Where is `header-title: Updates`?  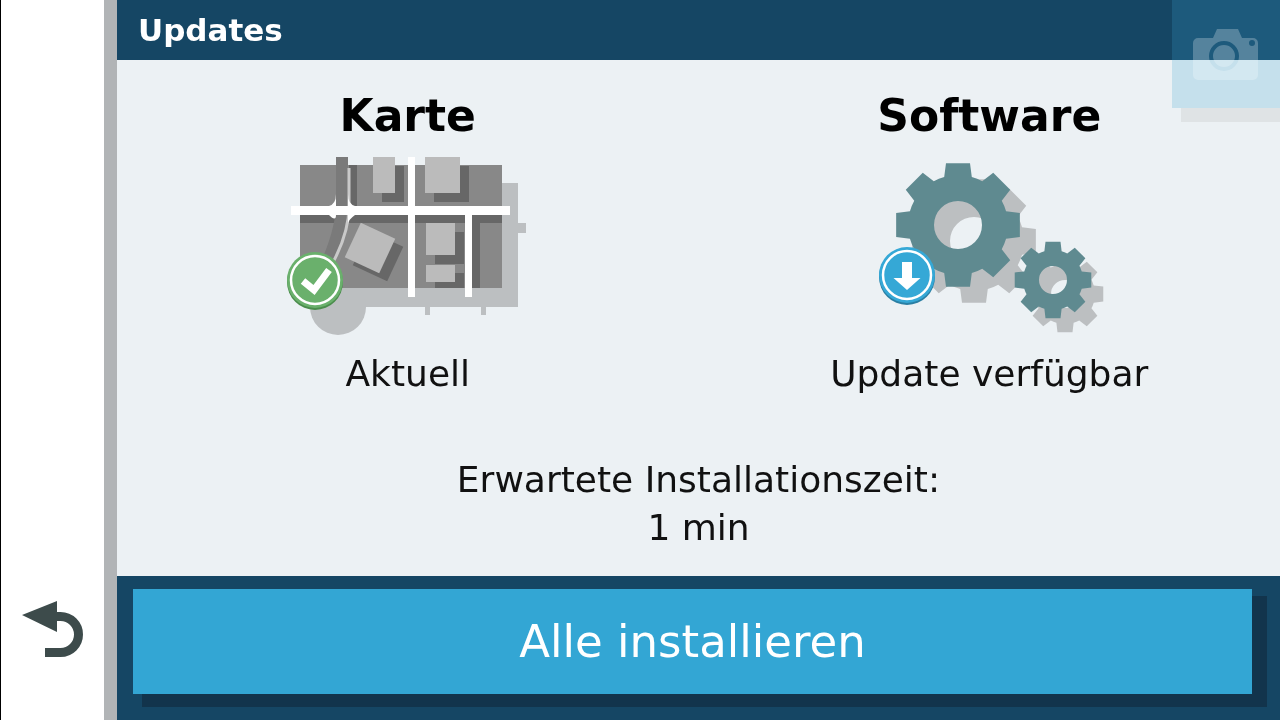 header-title: Updates is located at coordinates (210, 30).